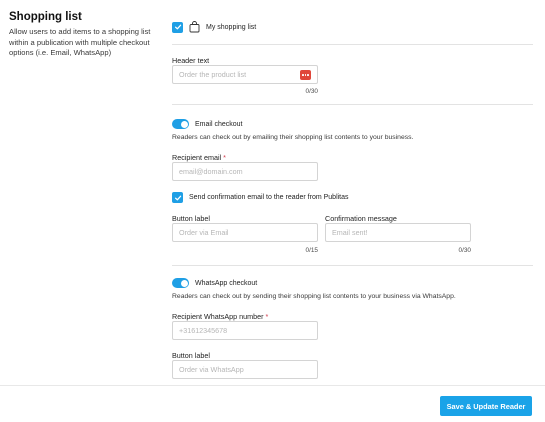 This screenshot has height=422, width=545. Describe the element at coordinates (398, 232) in the screenshot. I see `confirmation-message-input: Email sent!` at that location.